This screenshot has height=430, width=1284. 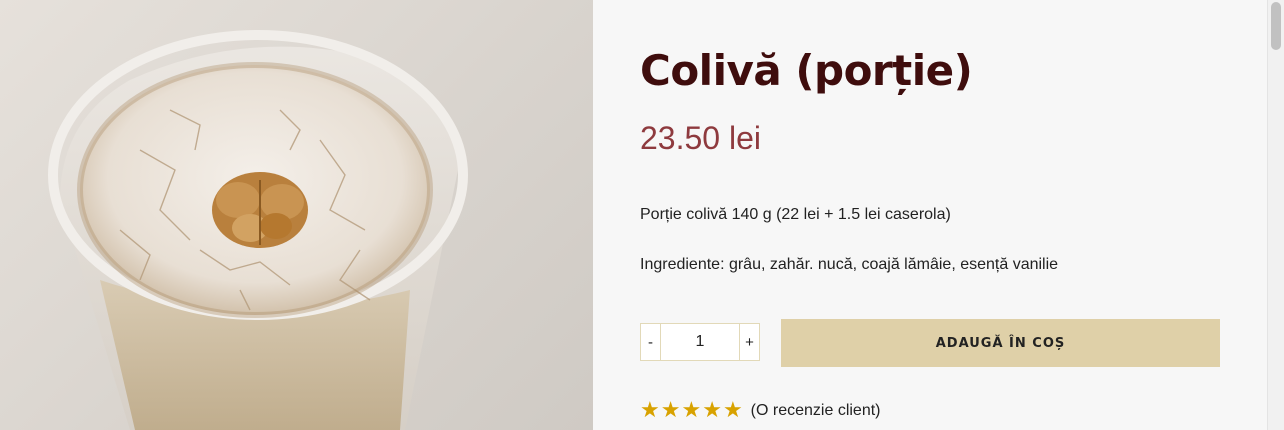 I want to click on add-to-cart-button: ADAUGĂ ÎN COȘ, so click(x=1000, y=343).